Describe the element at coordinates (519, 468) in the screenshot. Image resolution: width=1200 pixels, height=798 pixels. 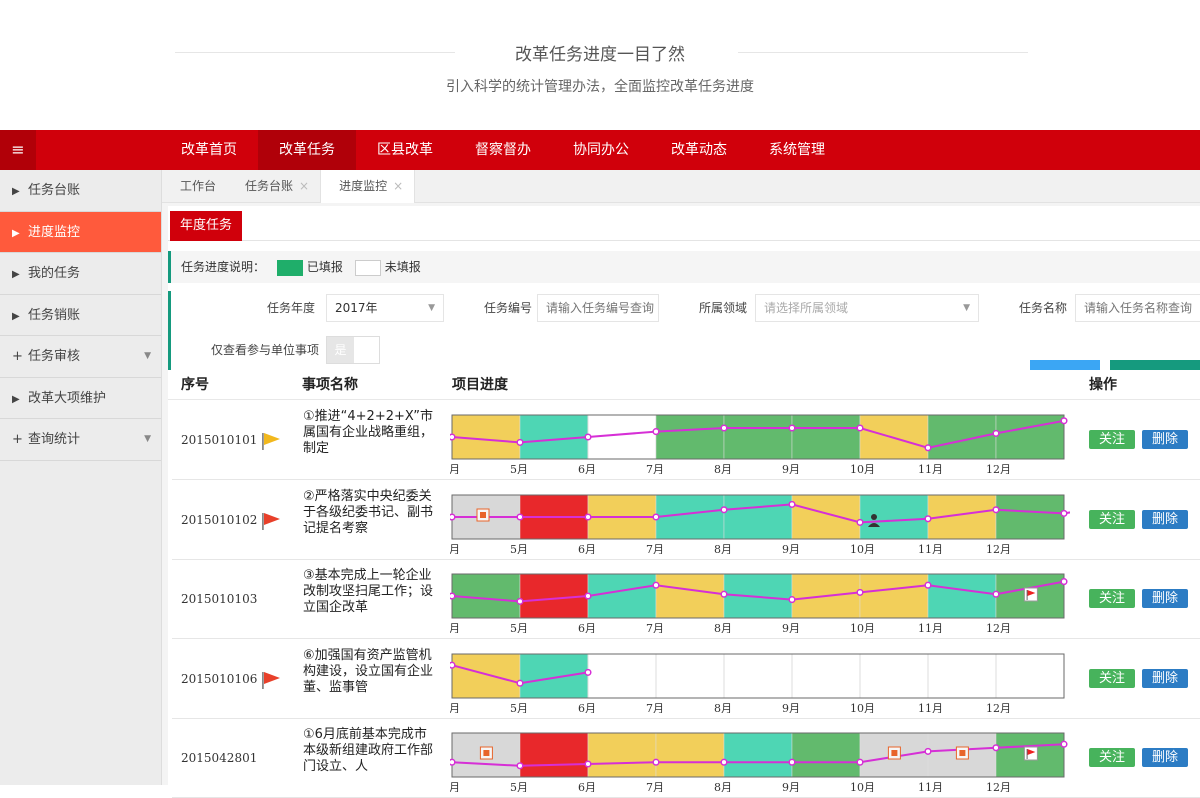
I see `month-label: 5月` at that location.